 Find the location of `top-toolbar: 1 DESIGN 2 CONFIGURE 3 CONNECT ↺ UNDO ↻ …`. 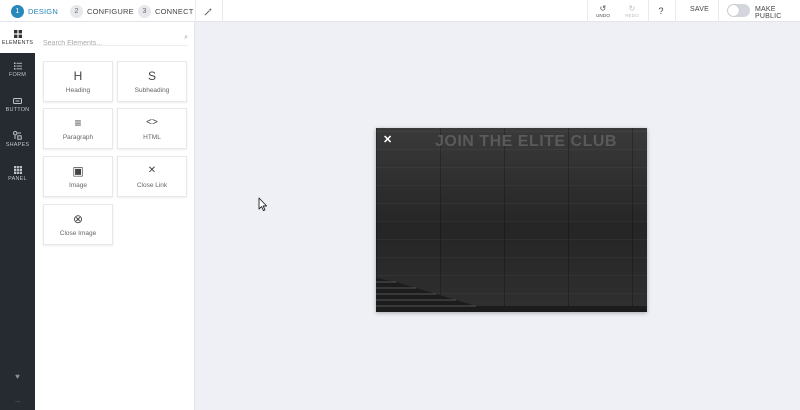

top-toolbar: 1 DESIGN 2 CONFIGURE 3 CONNECT ↺ UNDO ↻ … is located at coordinates (400, 11).